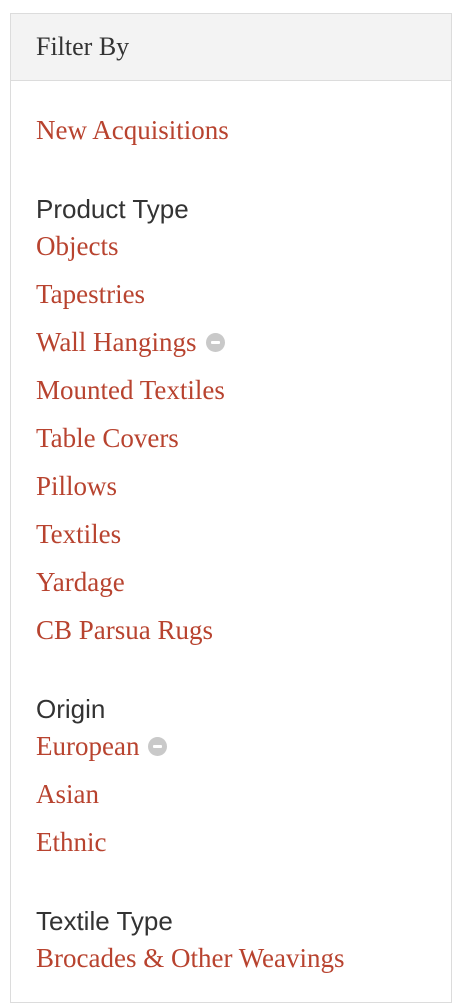 This screenshot has width=464, height=1003. I want to click on filter-label: European, so click(88, 746).